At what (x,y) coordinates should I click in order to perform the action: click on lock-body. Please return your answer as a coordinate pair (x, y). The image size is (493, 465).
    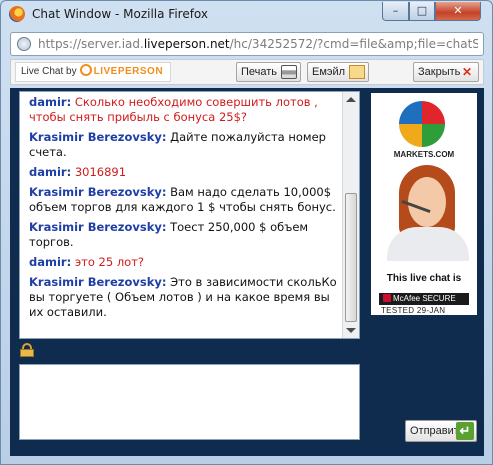
    Looking at the image, I should click on (27, 353).